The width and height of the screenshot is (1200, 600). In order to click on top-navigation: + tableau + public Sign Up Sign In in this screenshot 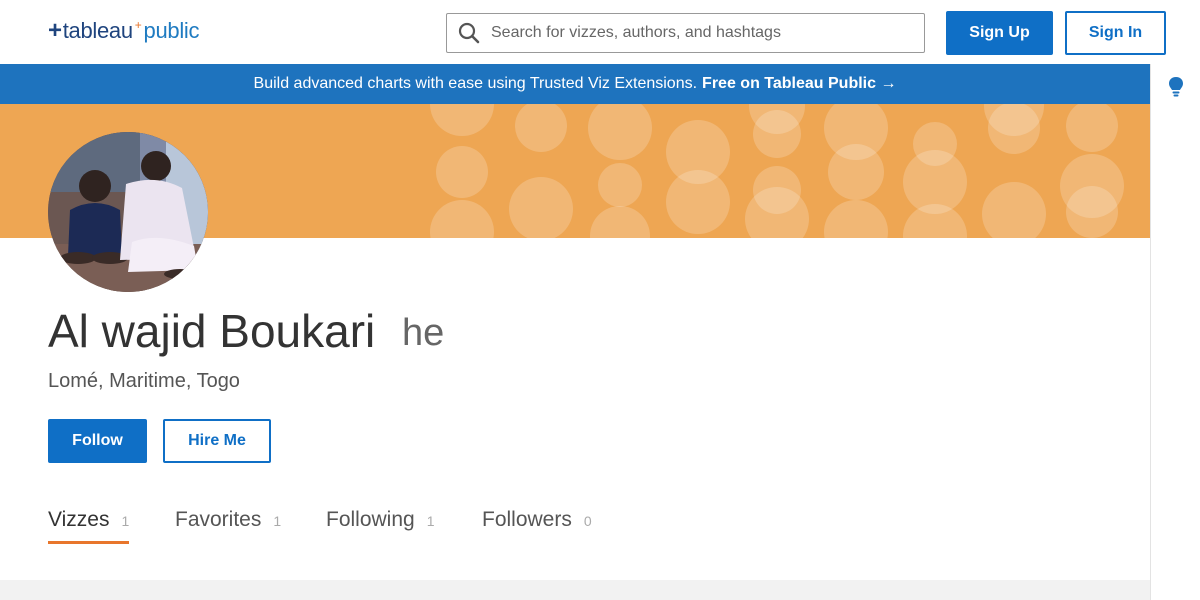, I will do `click(600, 32)`.